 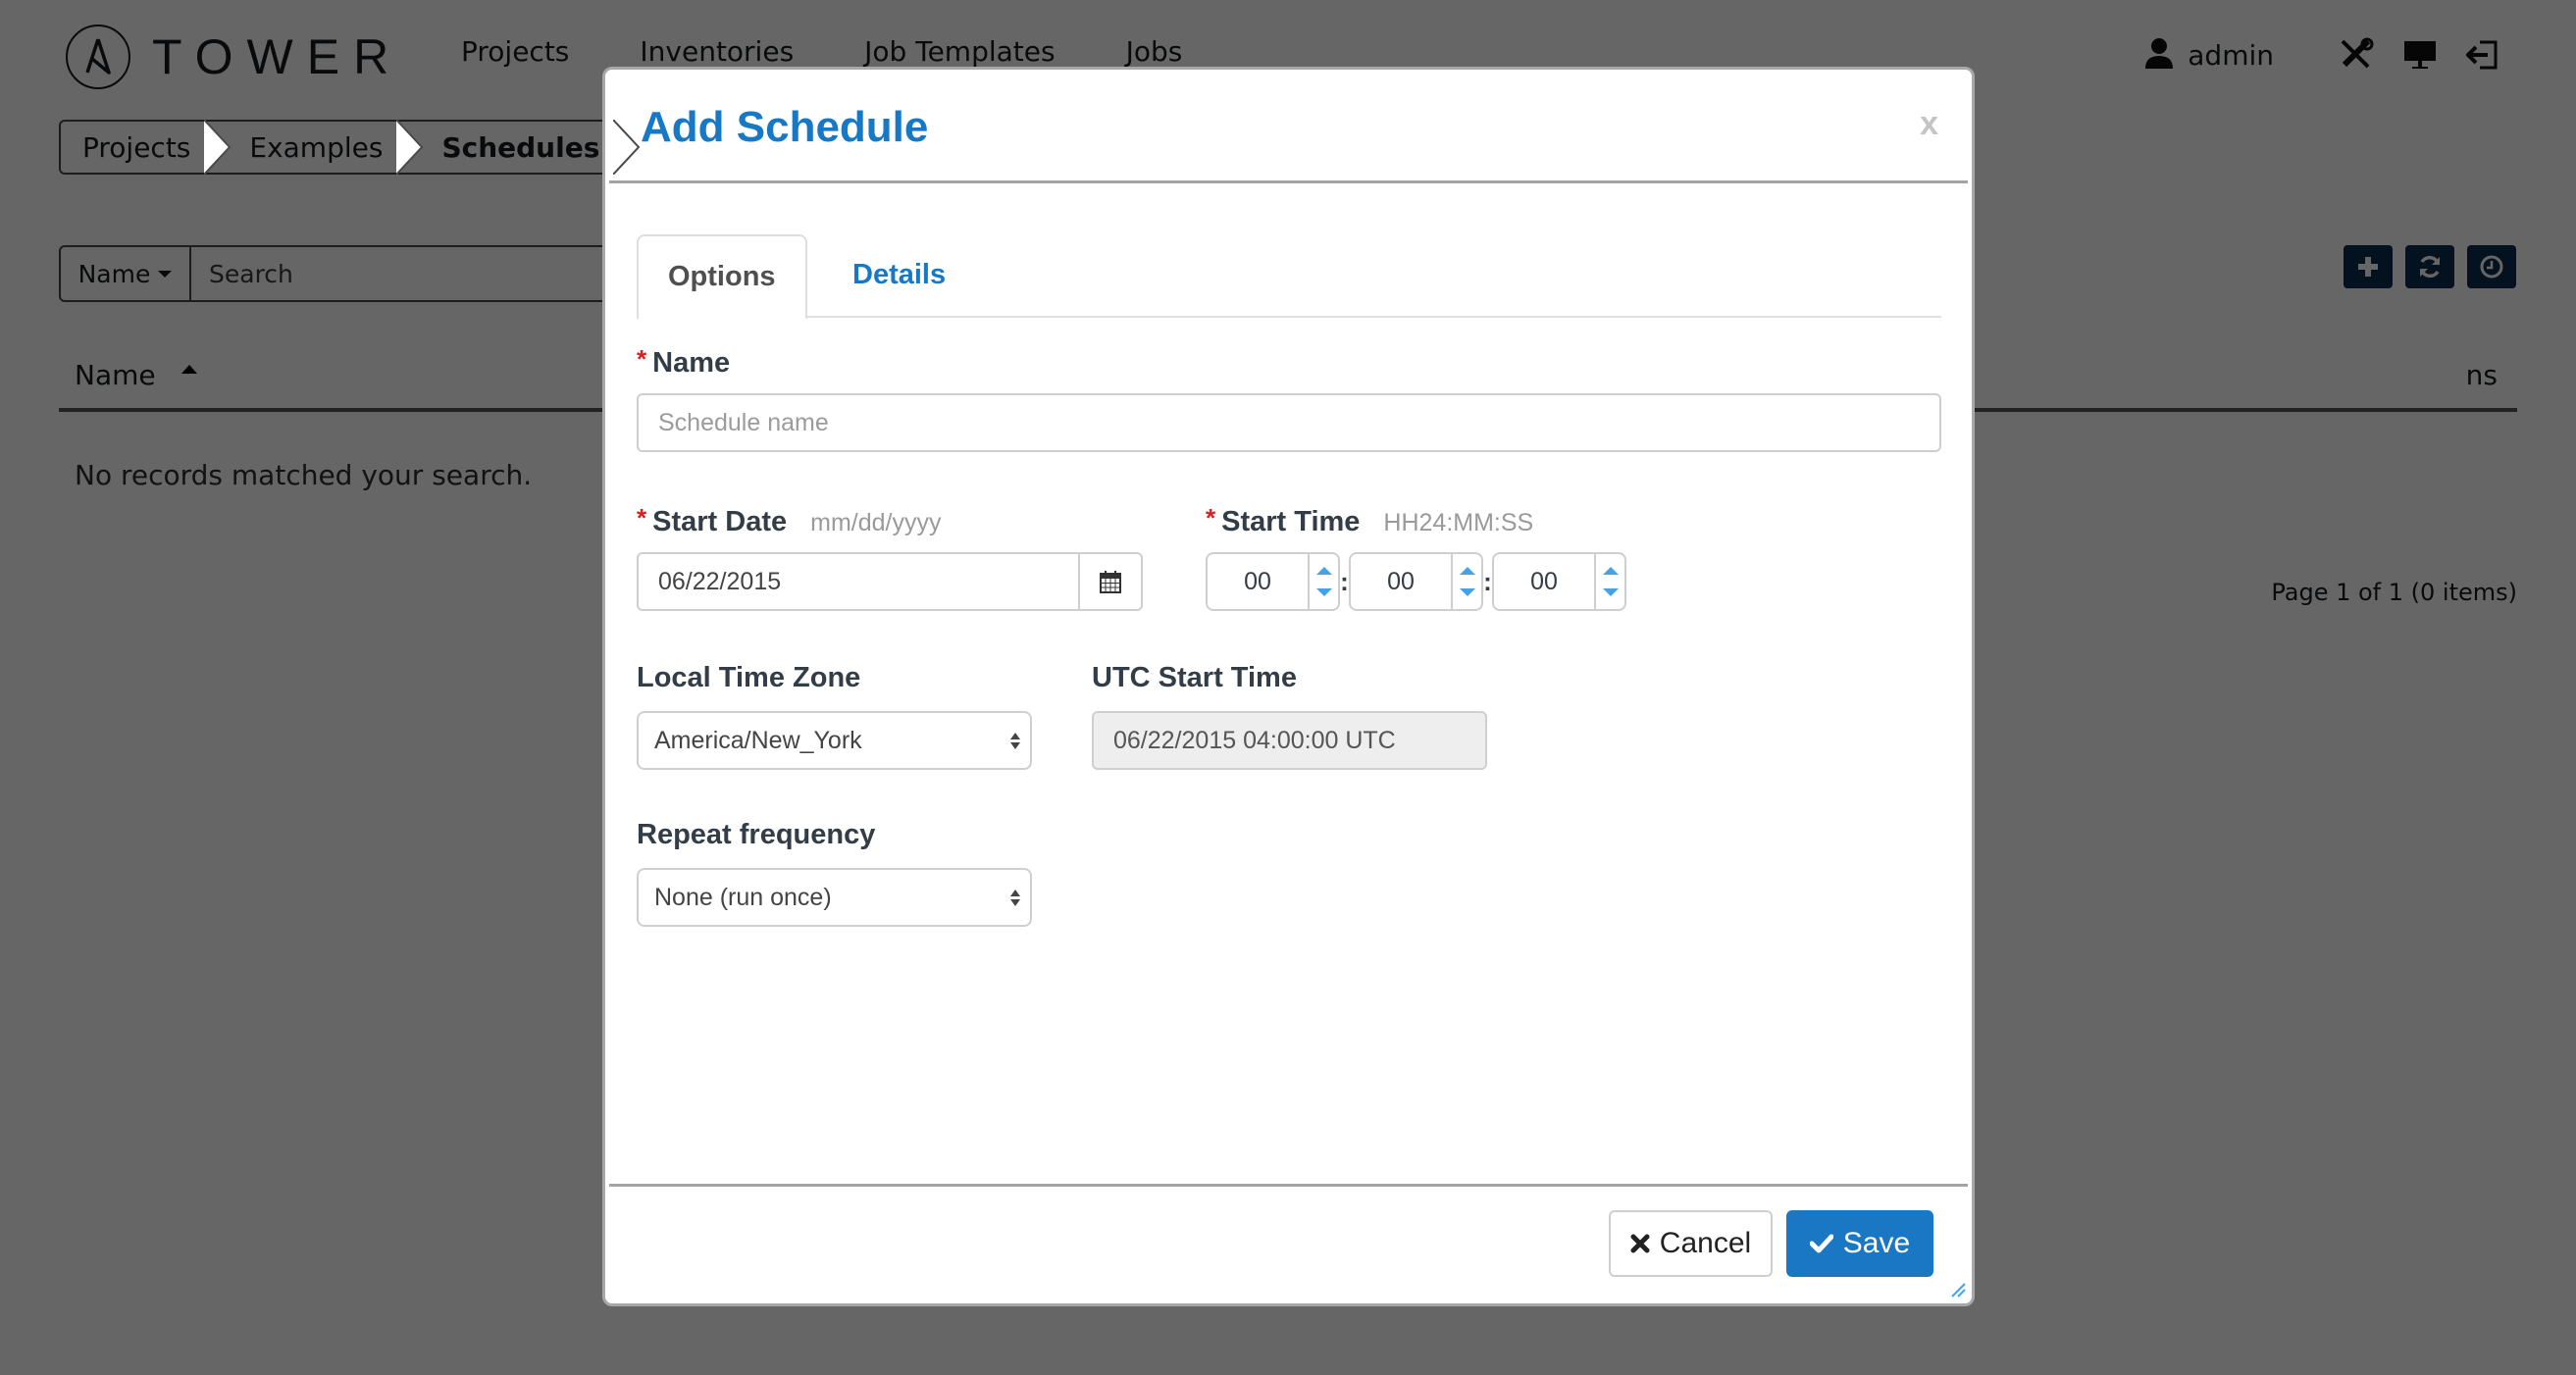 I want to click on start-date-group, so click(x=890, y=581).